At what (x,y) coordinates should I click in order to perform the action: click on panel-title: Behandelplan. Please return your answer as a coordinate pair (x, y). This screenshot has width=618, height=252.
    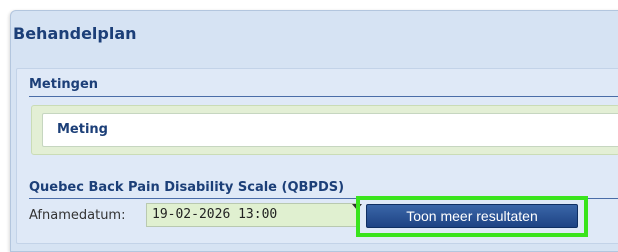
    Looking at the image, I should click on (75, 33).